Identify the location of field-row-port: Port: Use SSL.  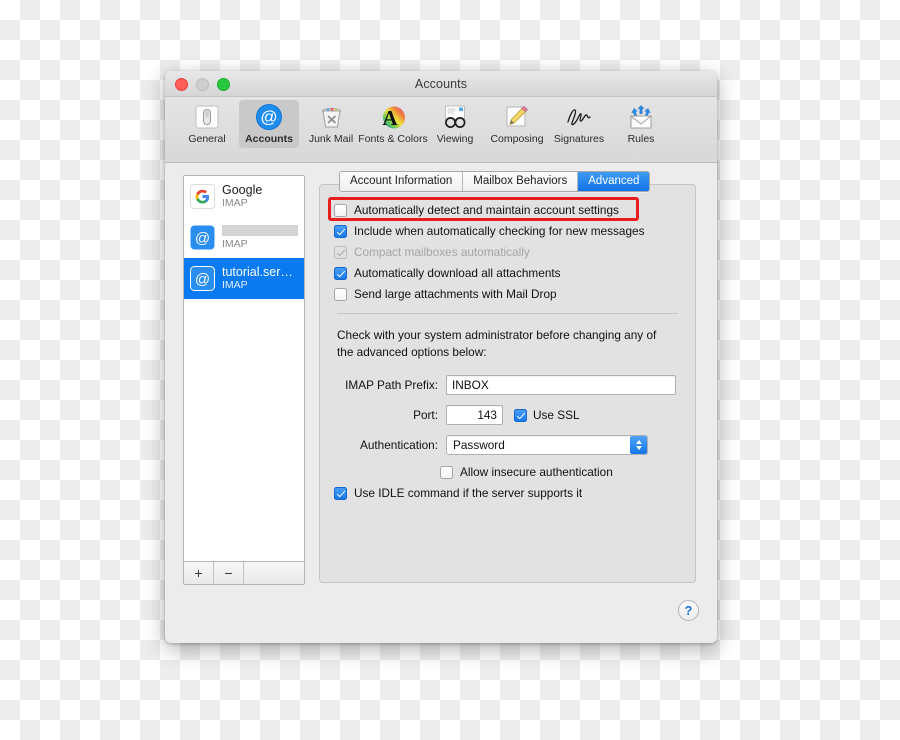
(507, 415).